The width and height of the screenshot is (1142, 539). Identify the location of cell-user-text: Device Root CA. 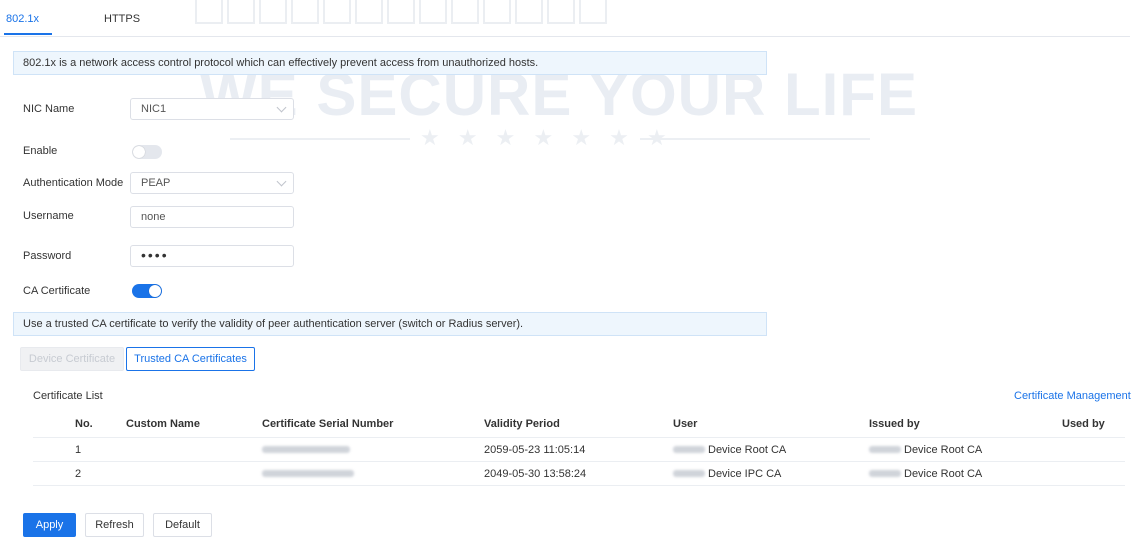
(747, 449).